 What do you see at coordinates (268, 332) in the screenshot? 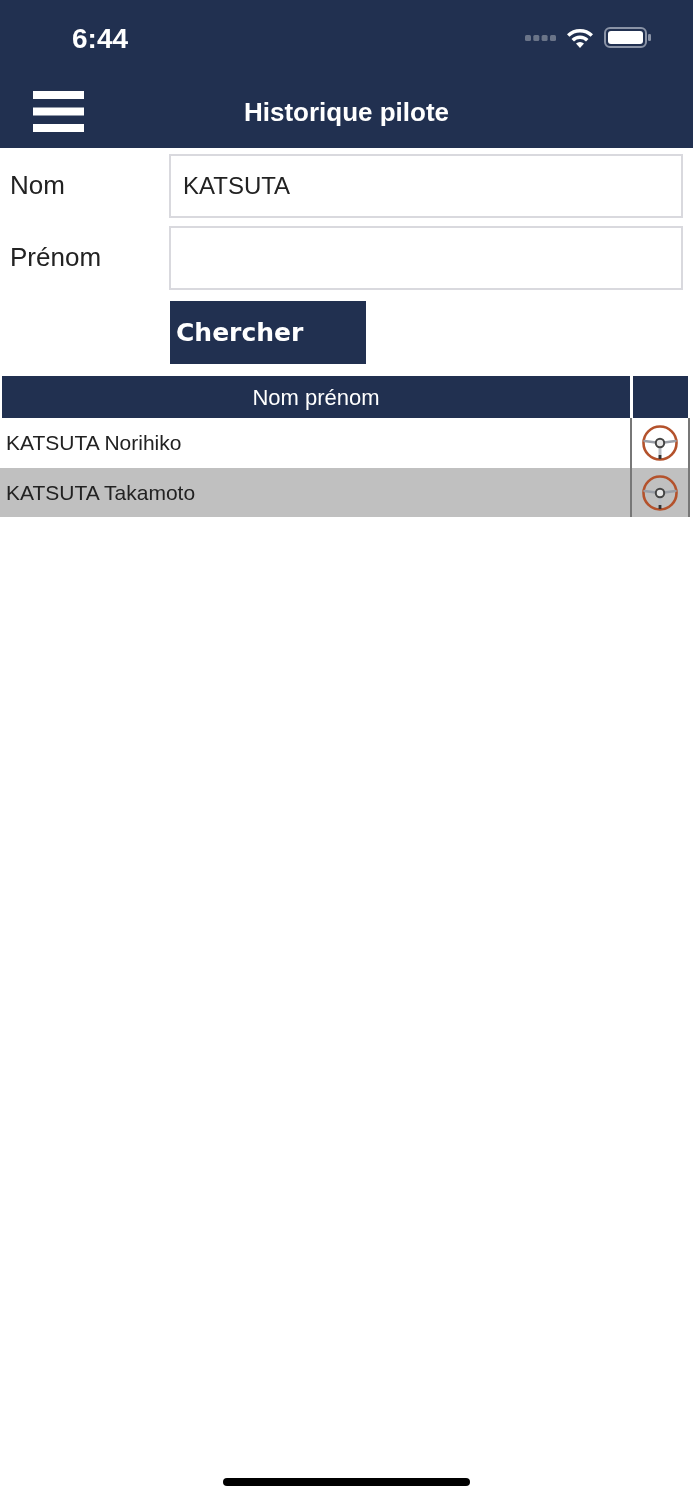
I see `search-button: Chercher` at bounding box center [268, 332].